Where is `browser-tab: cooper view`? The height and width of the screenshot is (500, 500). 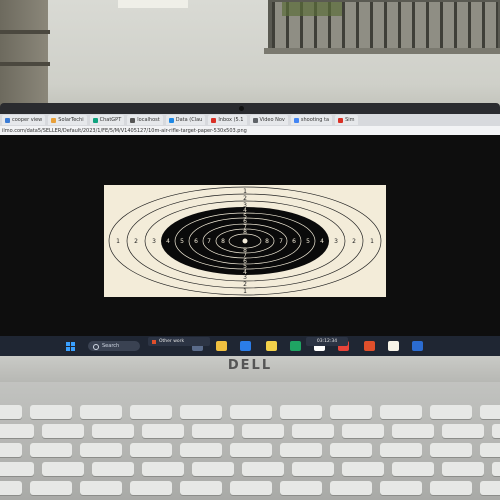 browser-tab: cooper view is located at coordinates (24, 120).